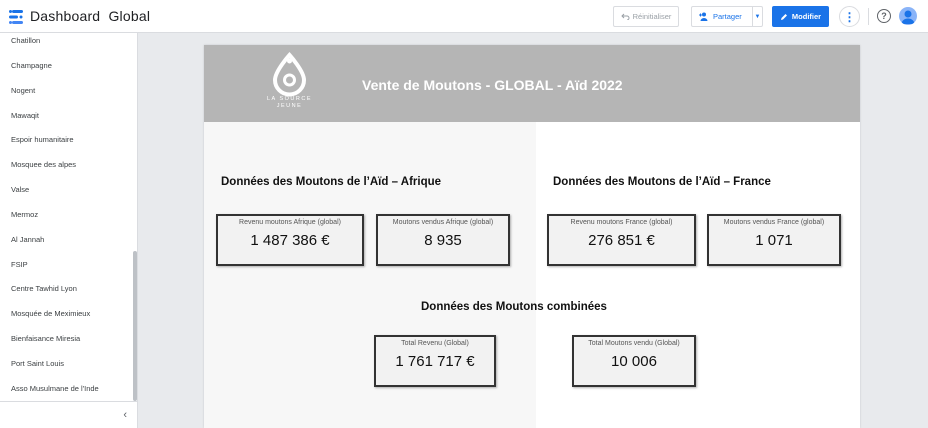 Image resolution: width=928 pixels, height=428 pixels. Describe the element at coordinates (514, 307) in the screenshot. I see `section-title-combined: Données des Moutons combinées` at that location.